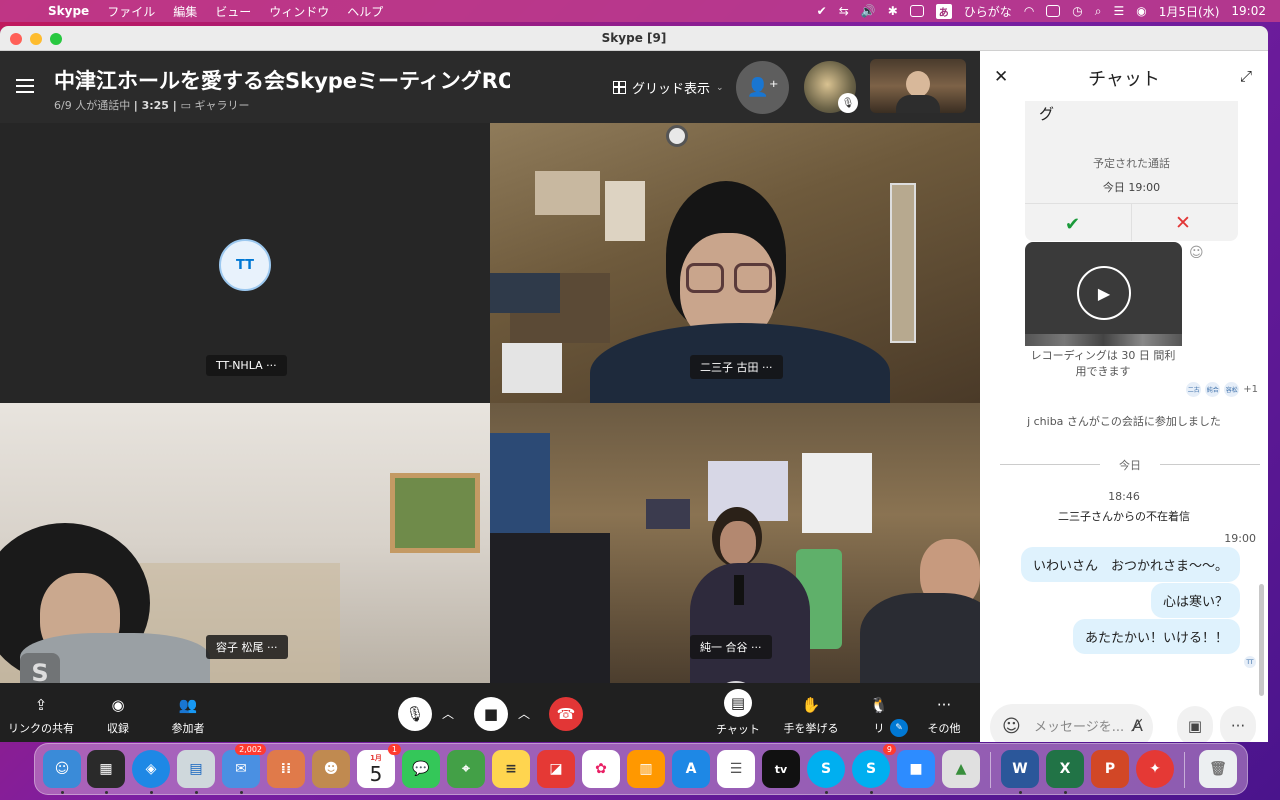 This screenshot has width=1280, height=800. Describe the element at coordinates (244, 766) in the screenshot. I see `mail-icon: ✉ 2,002` at that location.